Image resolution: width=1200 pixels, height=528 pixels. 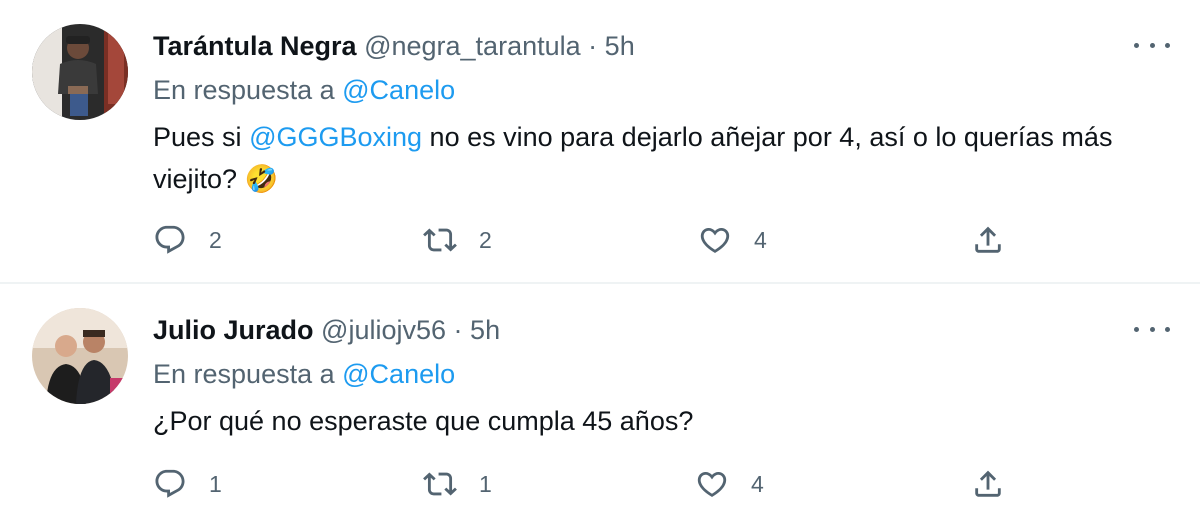 I want to click on display-name: Tarántula Negra, so click(x=255, y=46).